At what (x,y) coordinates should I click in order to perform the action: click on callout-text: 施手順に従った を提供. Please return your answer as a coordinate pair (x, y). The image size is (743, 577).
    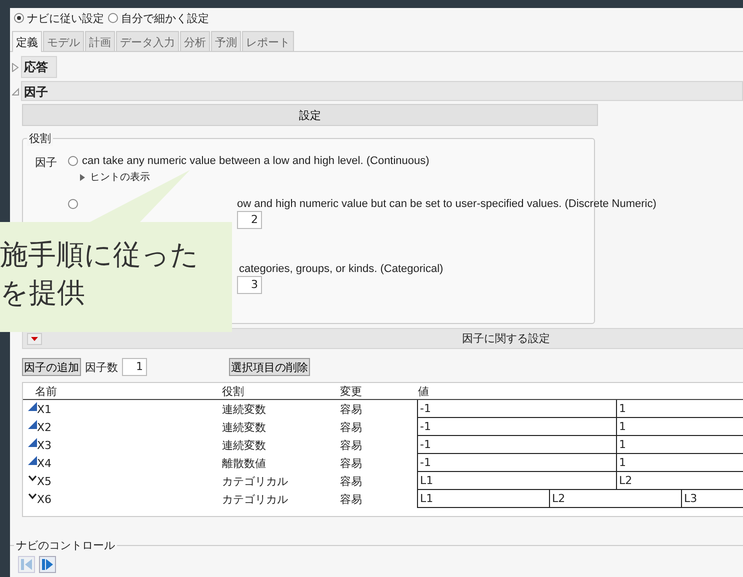
    Looking at the image, I should click on (99, 274).